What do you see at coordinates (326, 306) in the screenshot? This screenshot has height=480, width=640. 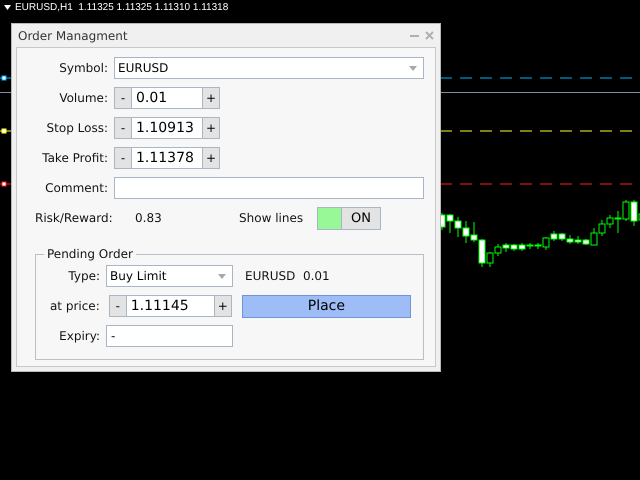 I see `place-button: Place` at bounding box center [326, 306].